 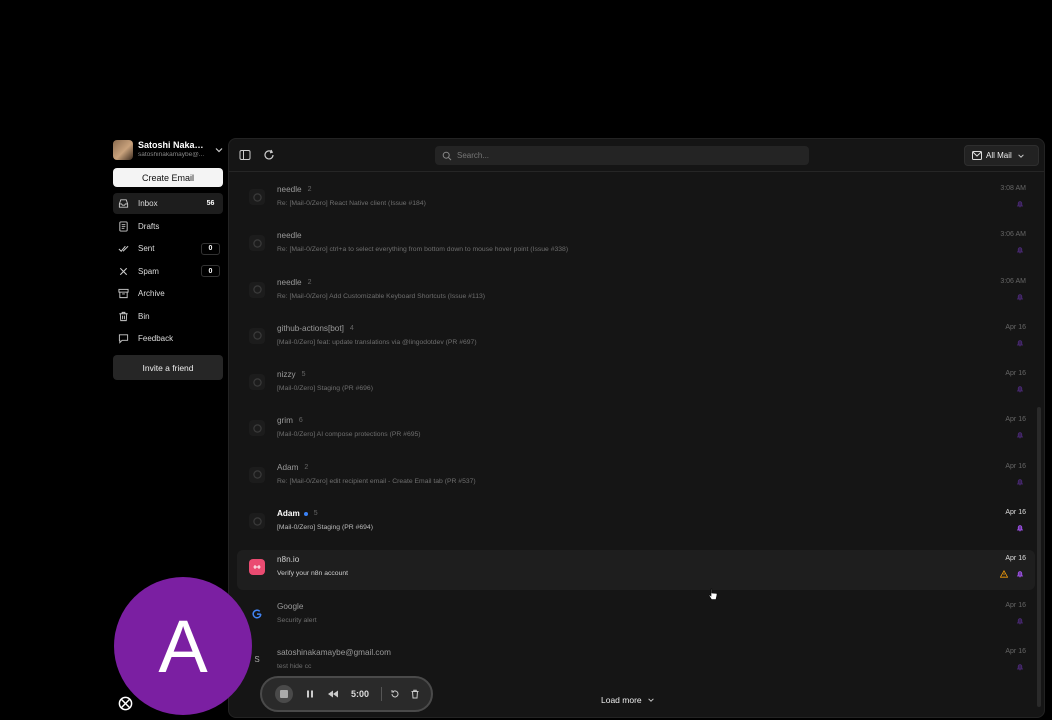 What do you see at coordinates (382, 694) in the screenshot?
I see `divider` at bounding box center [382, 694].